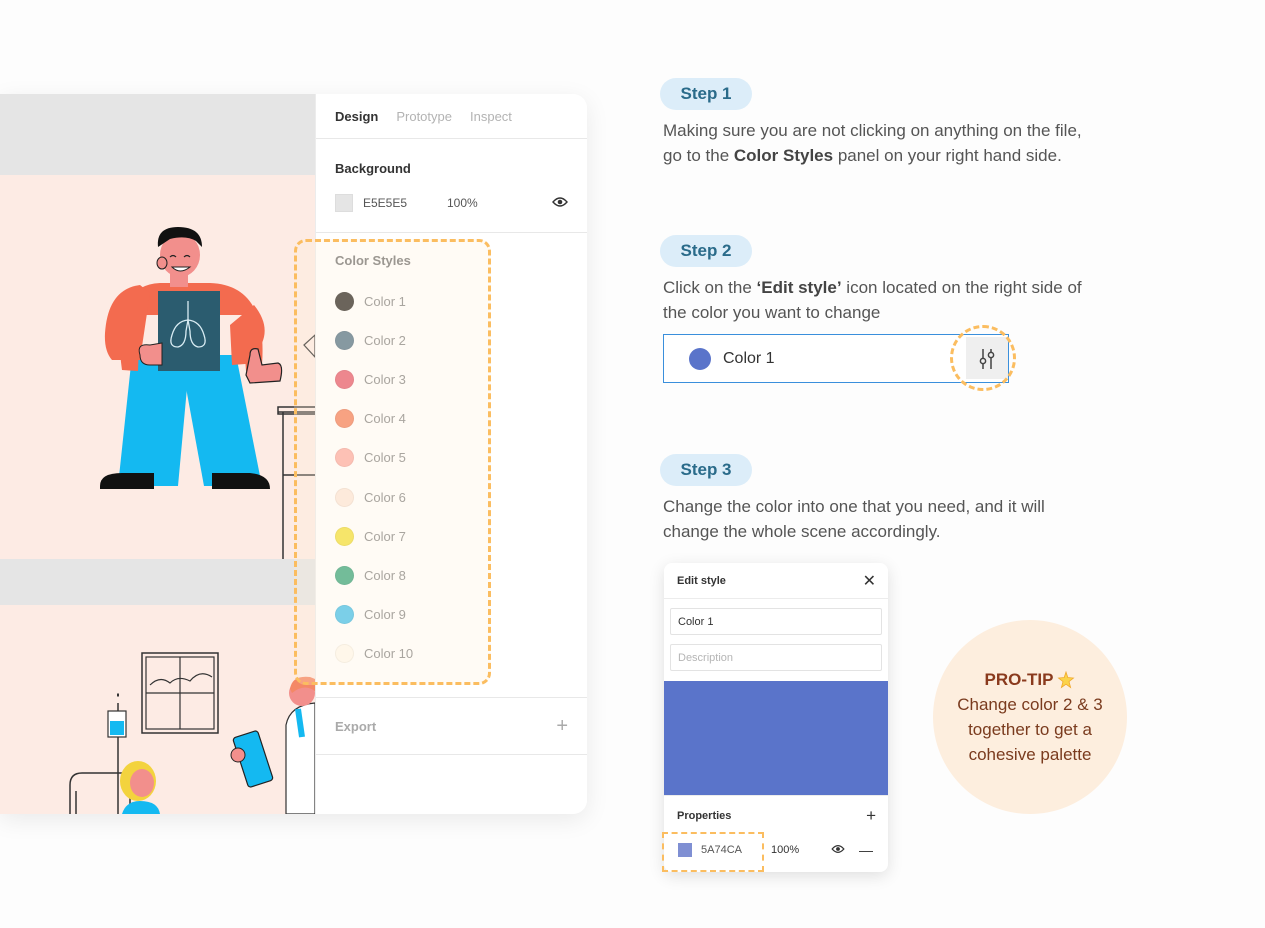 This screenshot has height=928, width=1265. Describe the element at coordinates (776, 738) in the screenshot. I see `color-preview` at that location.